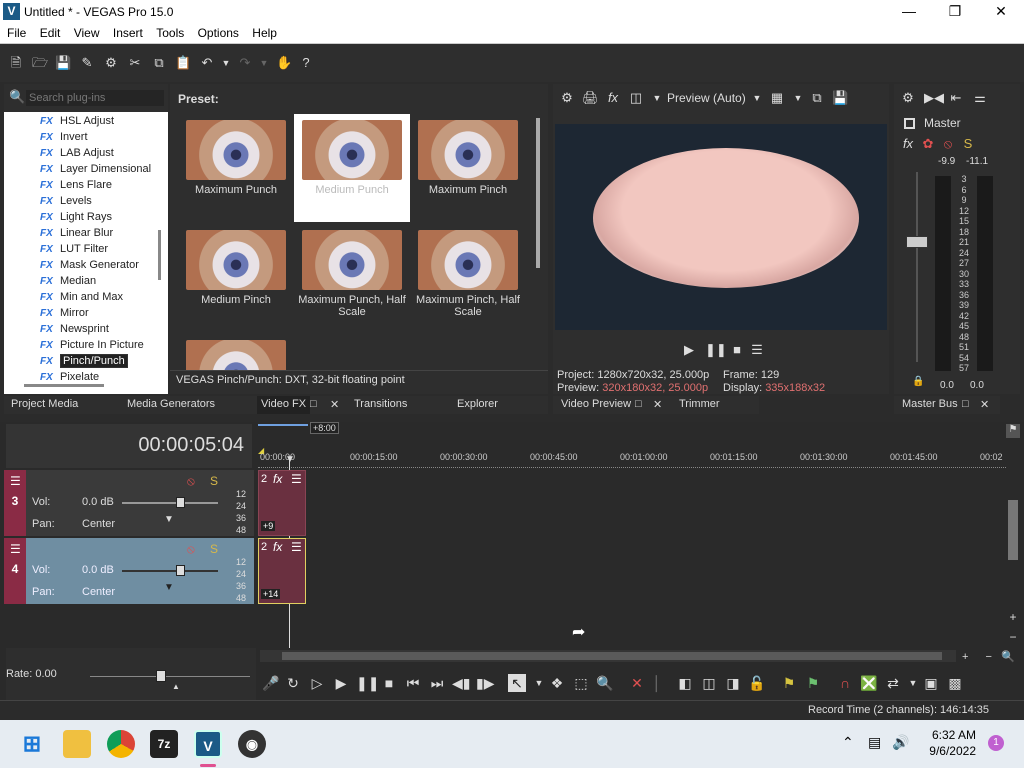 This screenshot has height=768, width=1024. Describe the element at coordinates (1013, 617) in the screenshot. I see `zoom-in-vertical-icon: +` at that location.